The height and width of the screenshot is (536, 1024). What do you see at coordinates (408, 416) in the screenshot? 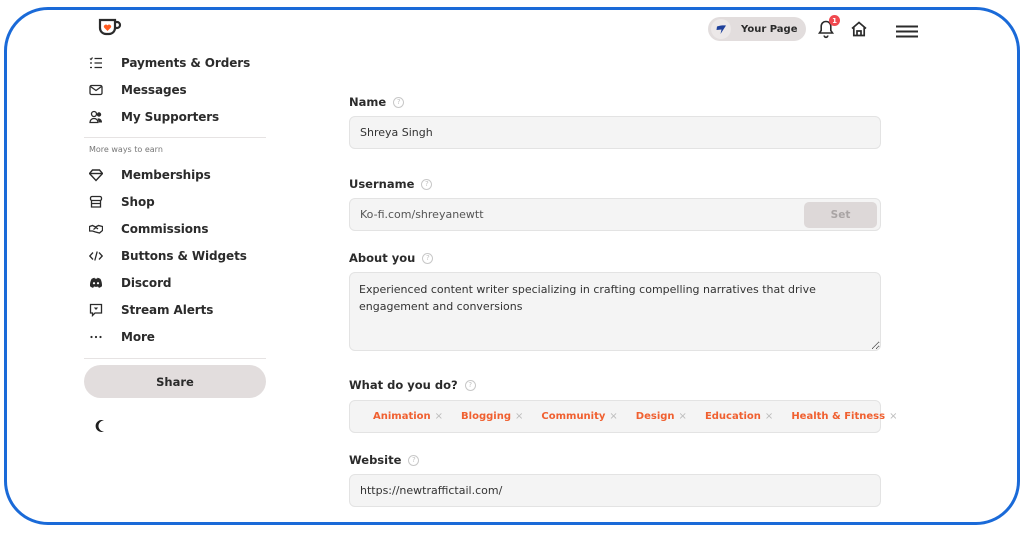
I see `tag-animation: Animation ×` at bounding box center [408, 416].